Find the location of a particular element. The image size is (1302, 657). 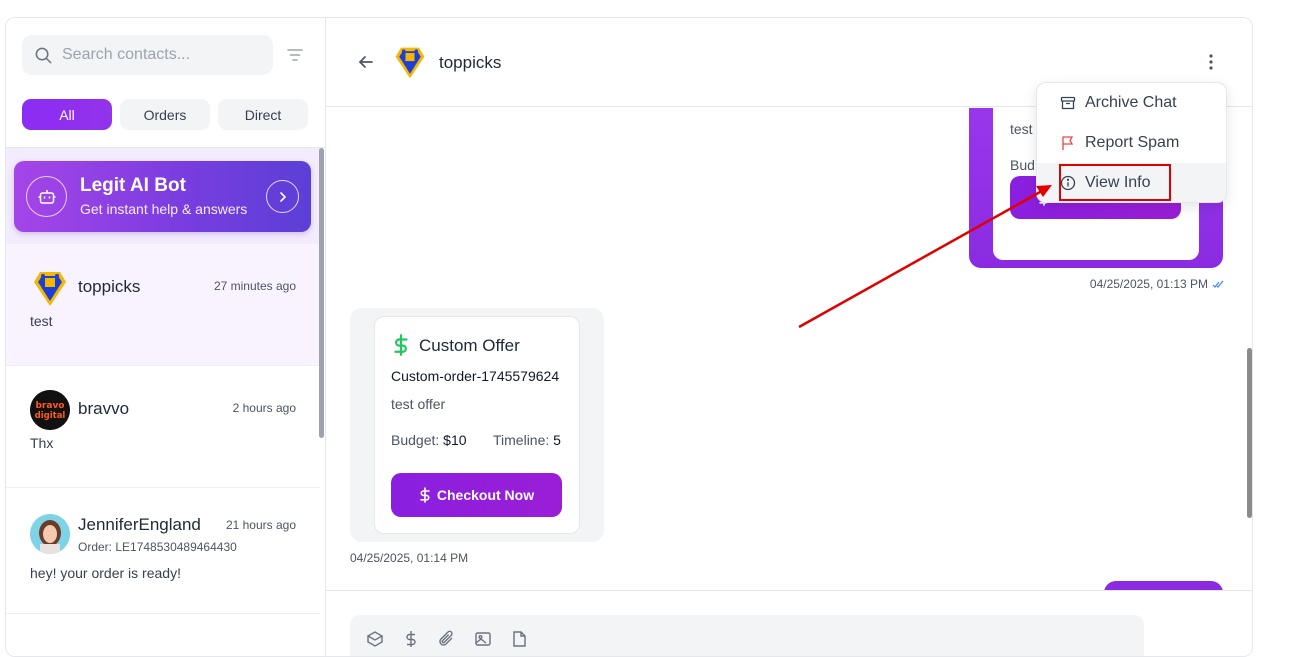

offer-budget: Budget: $10 is located at coordinates (429, 440).